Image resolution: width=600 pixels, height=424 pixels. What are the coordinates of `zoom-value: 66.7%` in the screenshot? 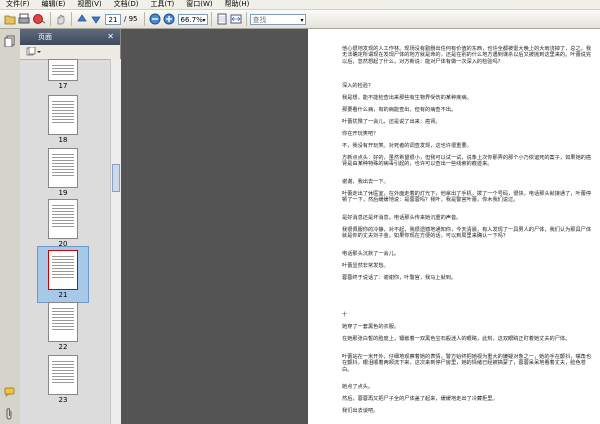 It's located at (191, 19).